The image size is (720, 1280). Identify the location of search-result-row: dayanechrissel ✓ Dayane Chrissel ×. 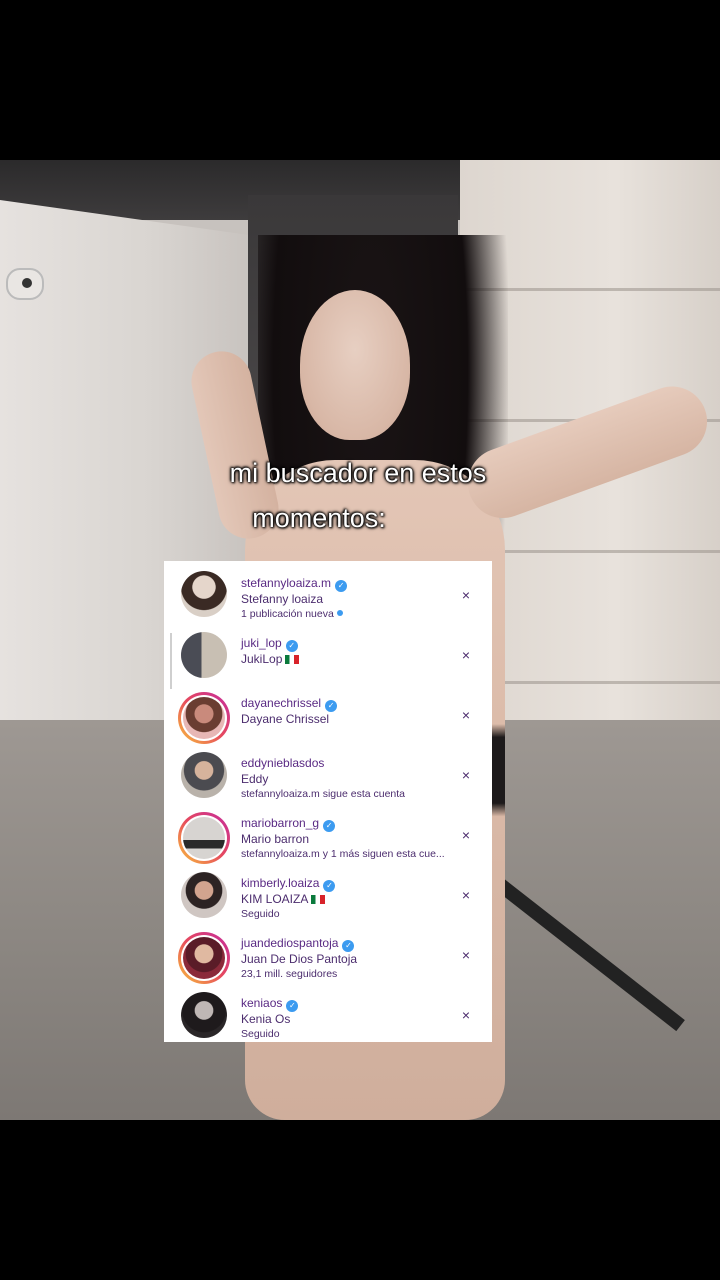
(328, 715).